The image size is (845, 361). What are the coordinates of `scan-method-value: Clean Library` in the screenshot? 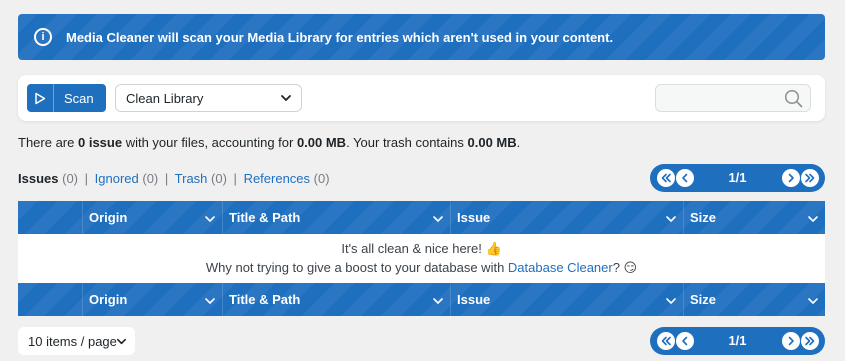 It's located at (165, 98).